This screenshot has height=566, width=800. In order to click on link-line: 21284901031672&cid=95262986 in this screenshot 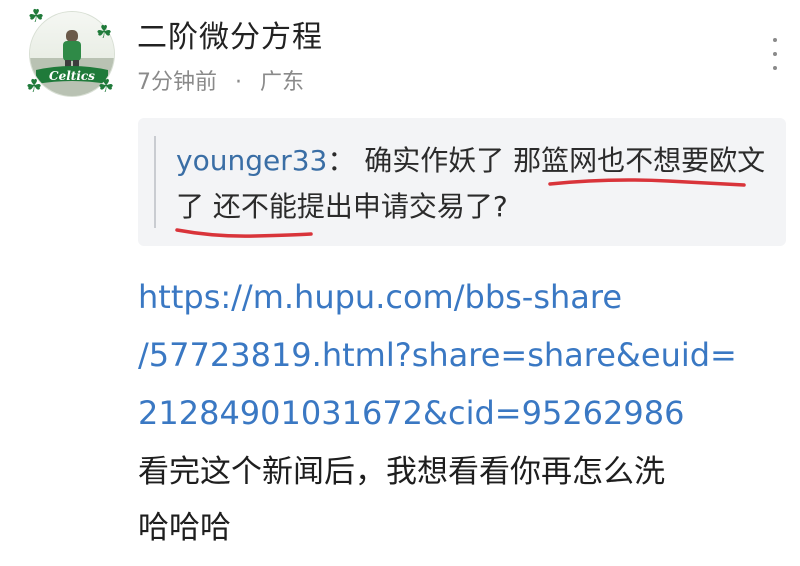, I will do `click(463, 413)`.